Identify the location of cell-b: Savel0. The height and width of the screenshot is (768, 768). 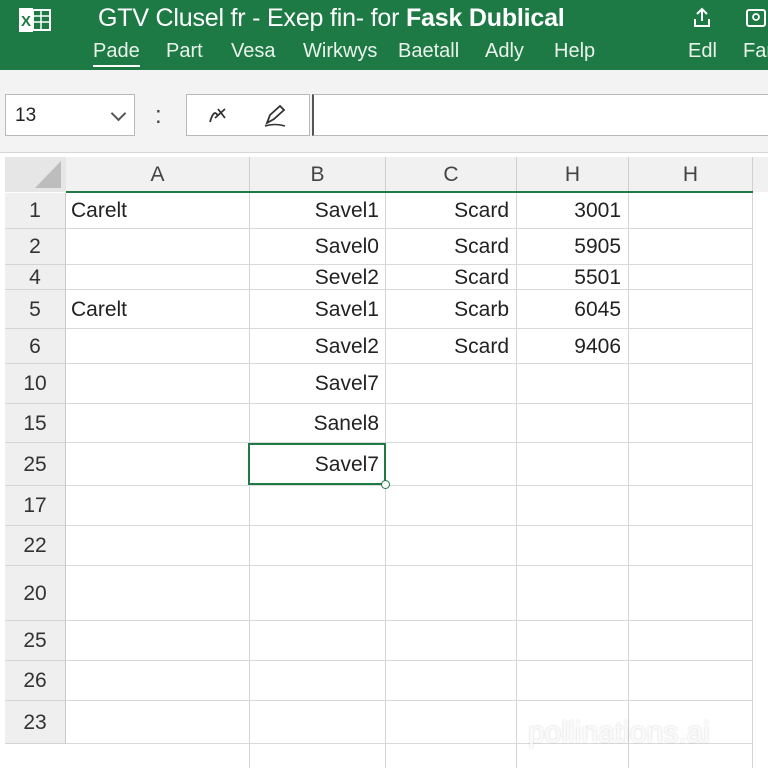
(315, 247).